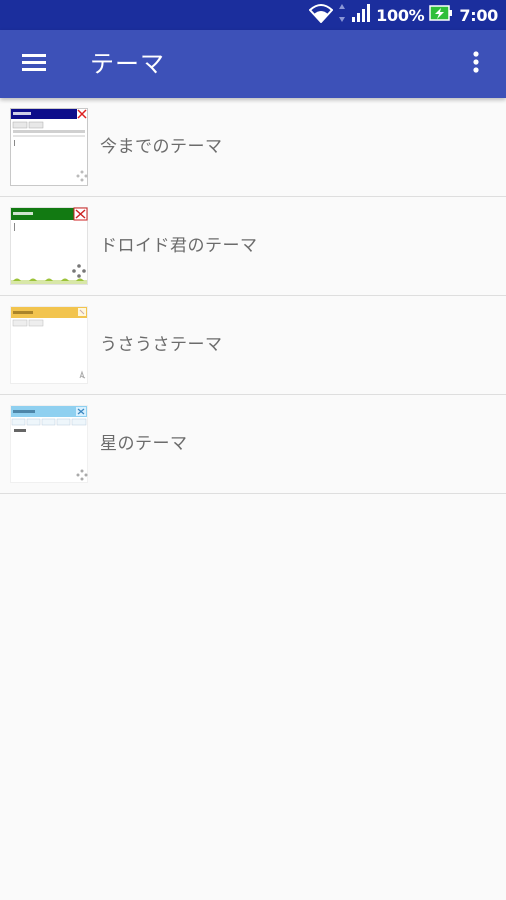 This screenshot has height=900, width=506. Describe the element at coordinates (144, 444) in the screenshot. I see `theme-label: 星のテーマ` at that location.